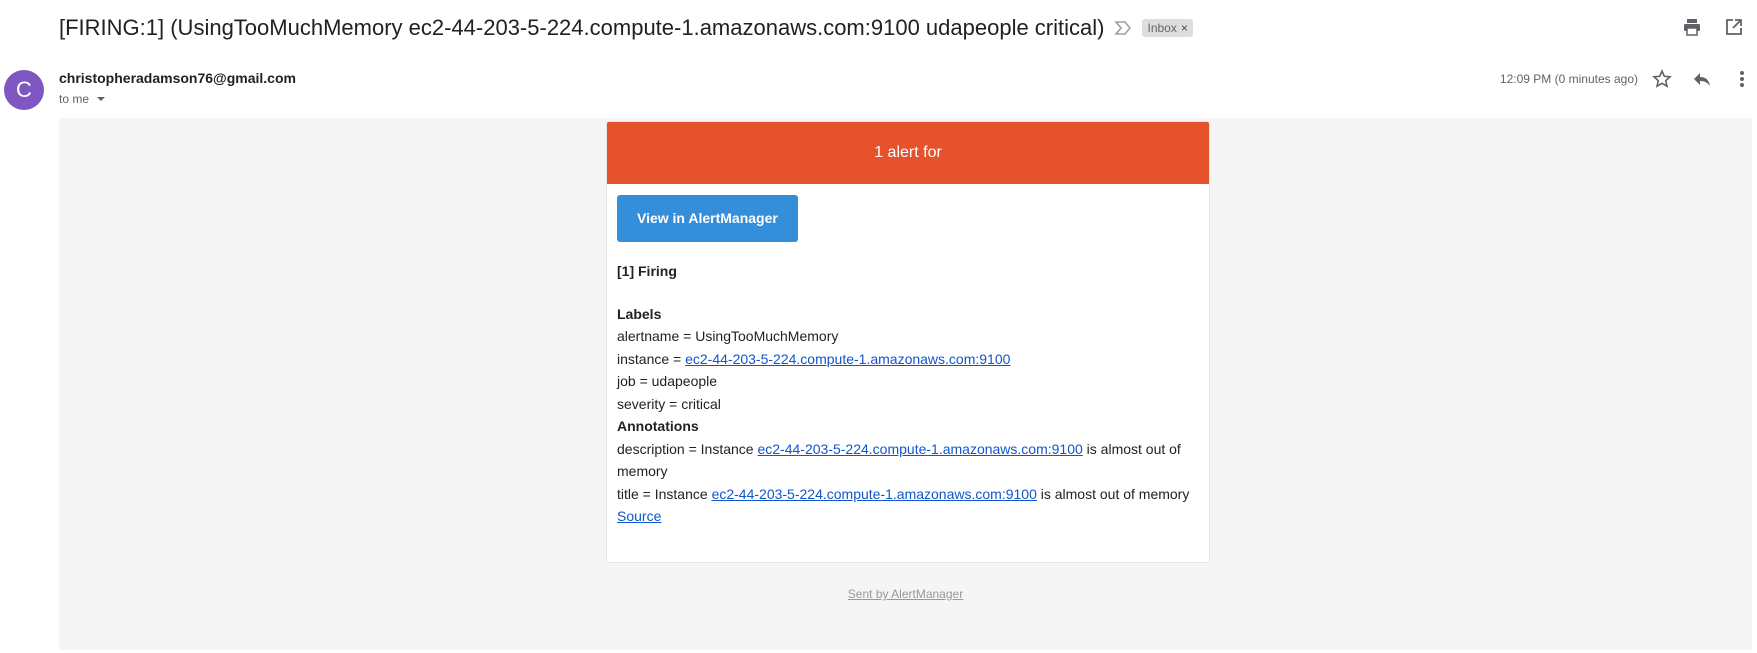 This screenshot has width=1757, height=653. What do you see at coordinates (101, 99) in the screenshot?
I see `chevron-down-icon` at bounding box center [101, 99].